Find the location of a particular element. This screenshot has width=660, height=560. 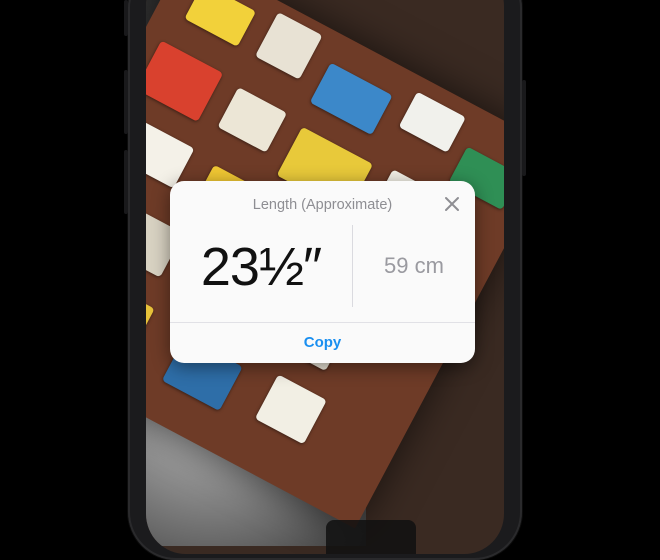

measurement-imperial-value: 23½″ is located at coordinates (261, 267).